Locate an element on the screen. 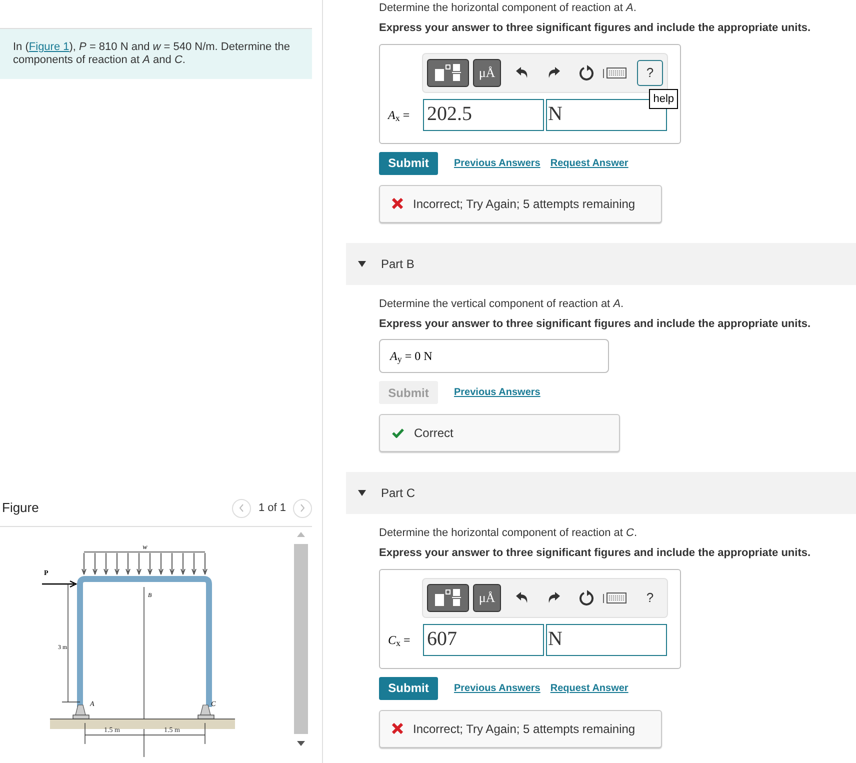 The width and height of the screenshot is (856, 763). value-field: 202.5 is located at coordinates (483, 114).